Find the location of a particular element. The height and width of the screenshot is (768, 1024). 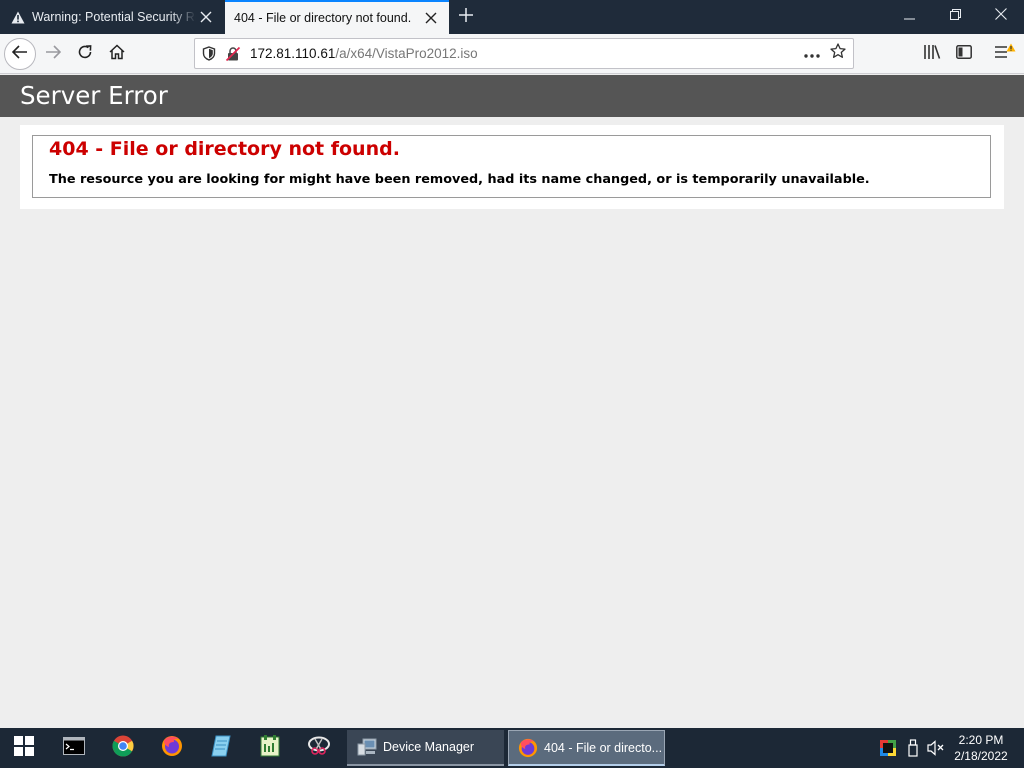

hamburger-menu-icon is located at coordinates (1005, 54).